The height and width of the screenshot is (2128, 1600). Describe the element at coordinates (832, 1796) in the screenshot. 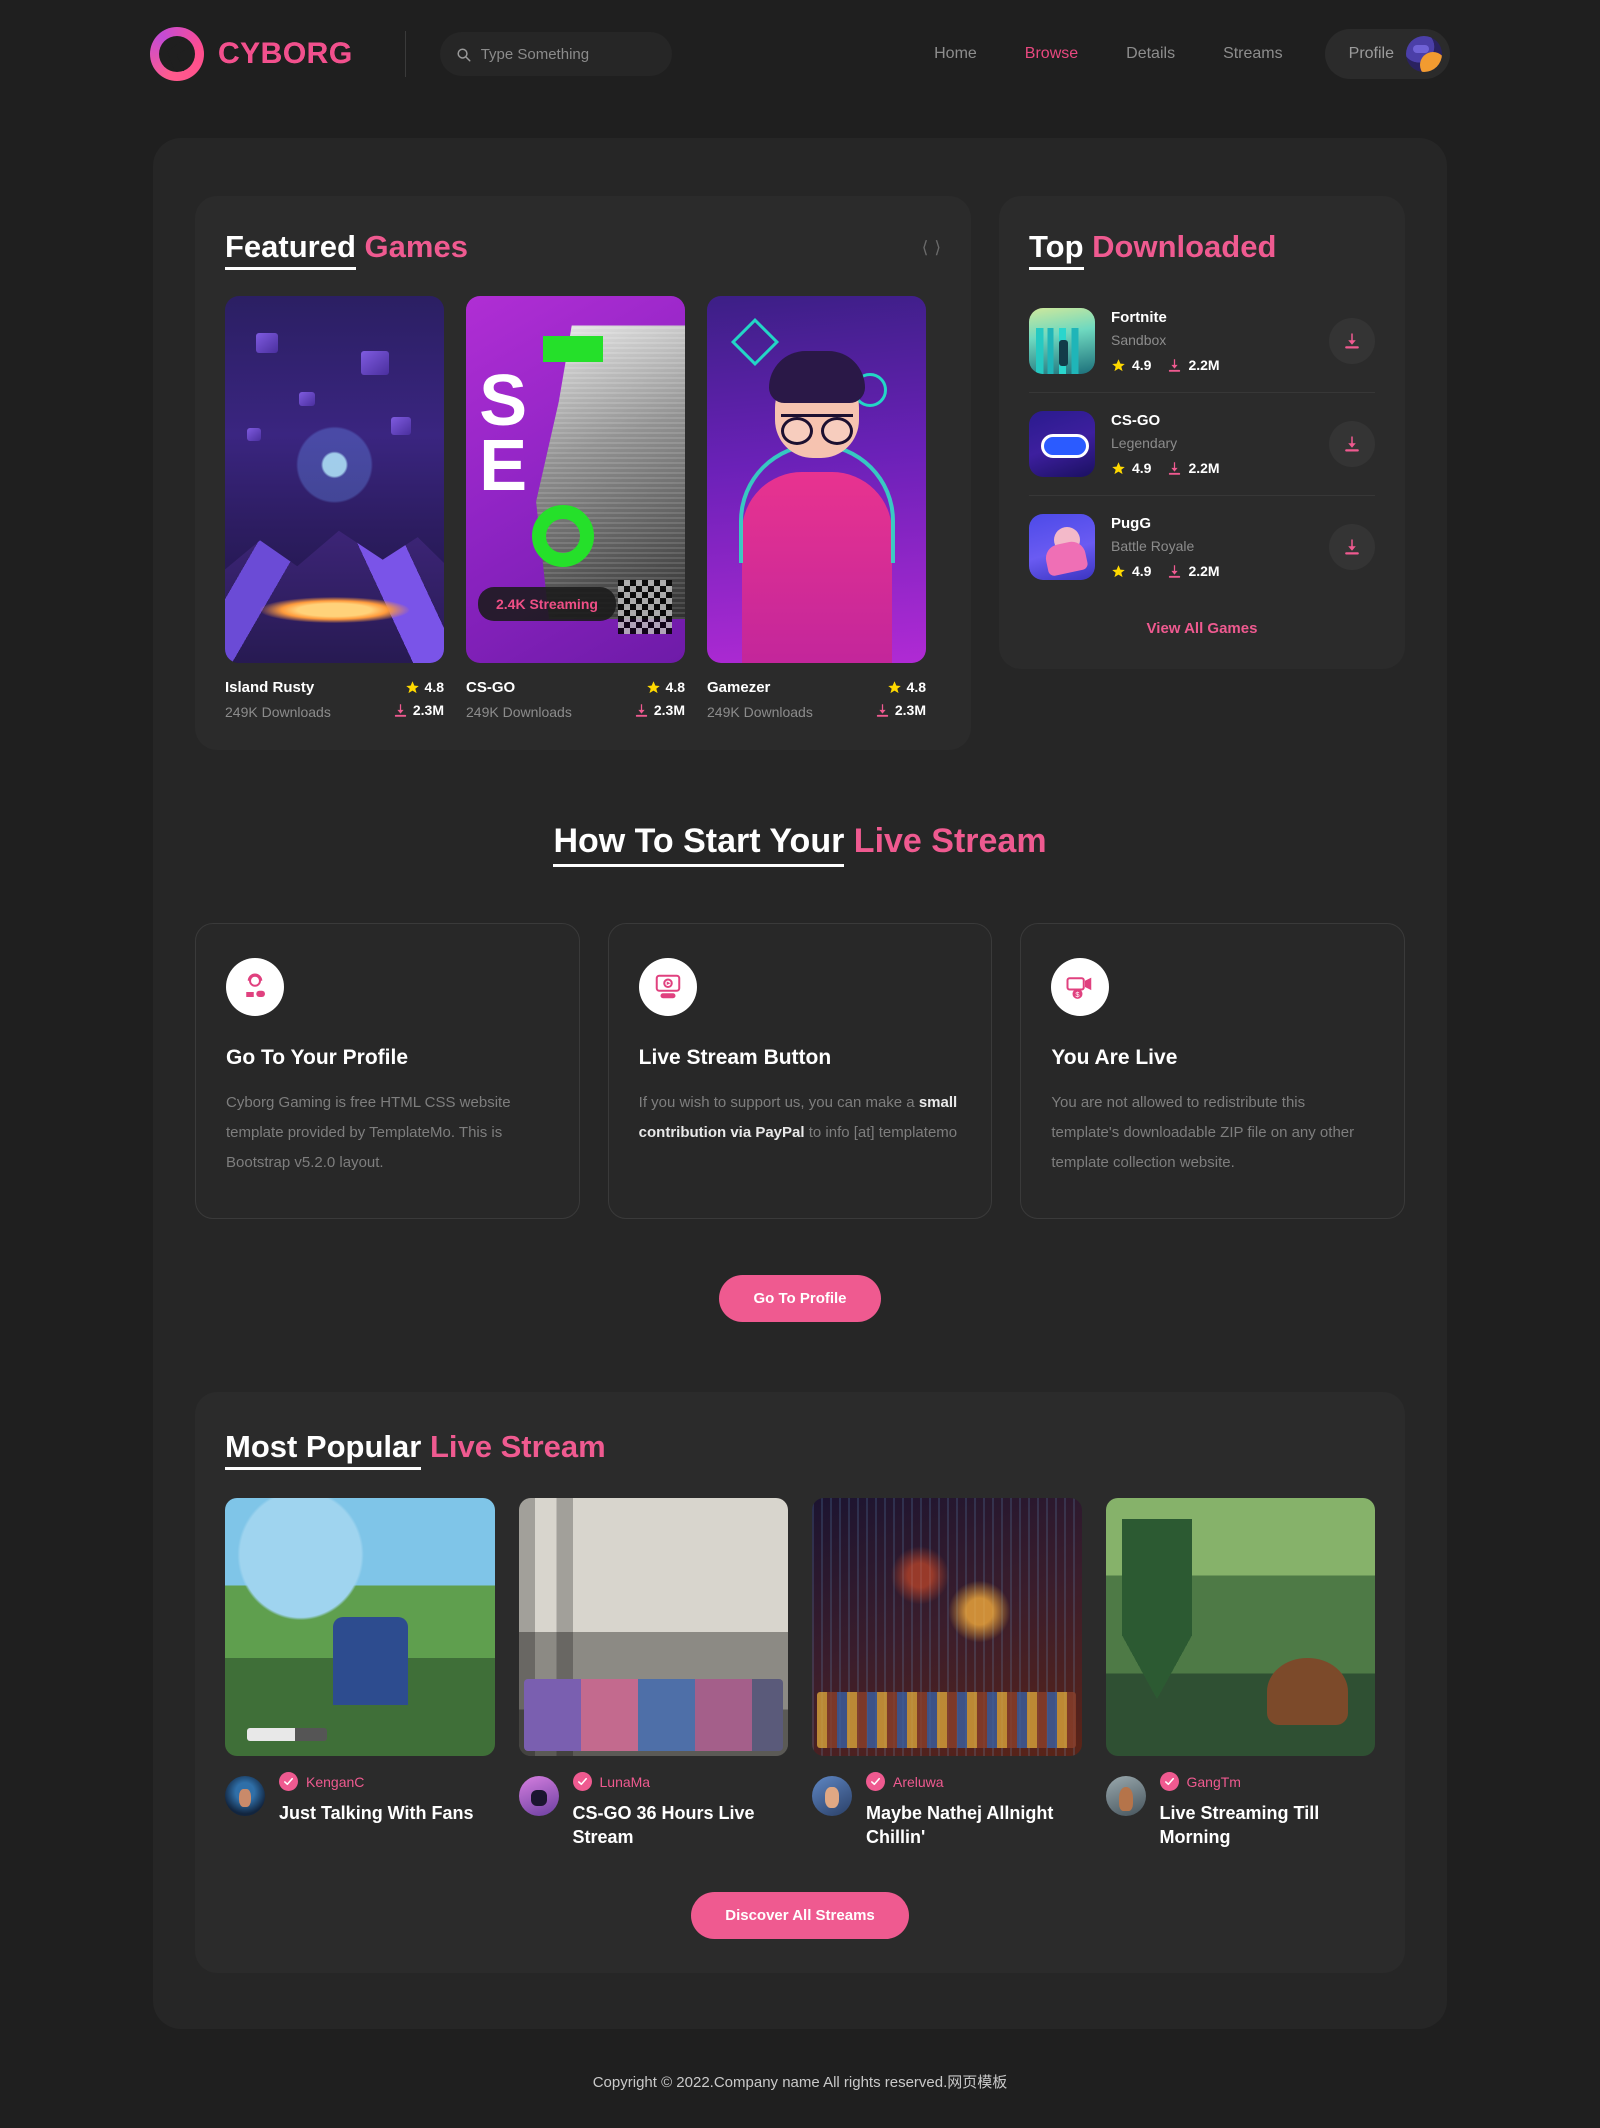

I see `avatar` at that location.